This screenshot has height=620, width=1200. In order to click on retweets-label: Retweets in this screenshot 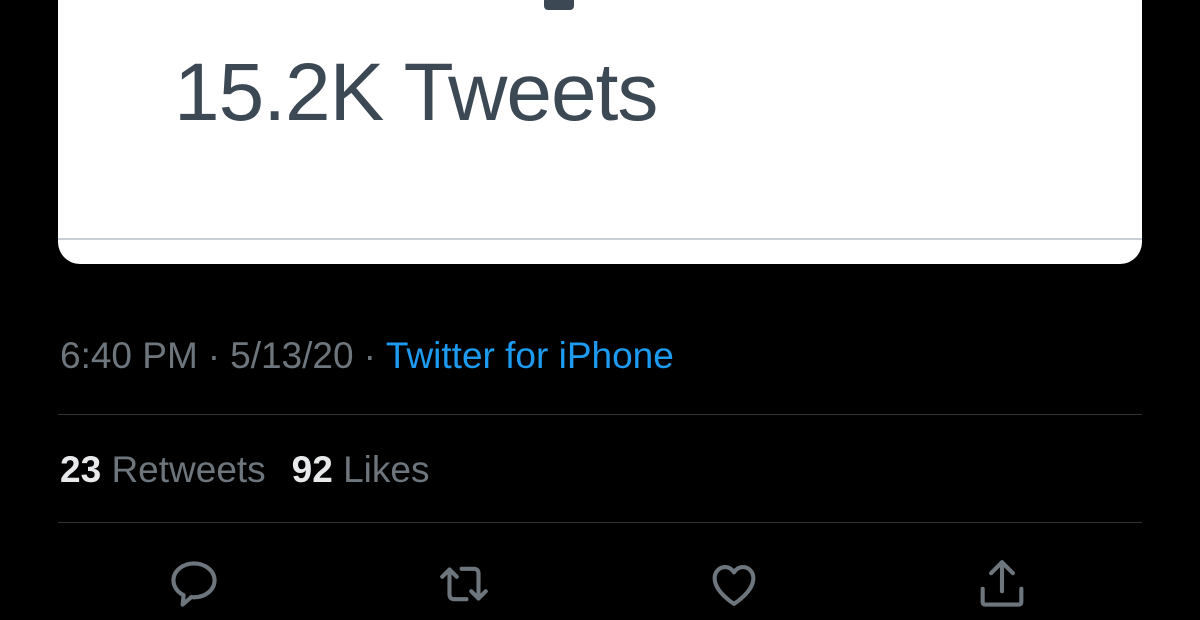, I will do `click(188, 469)`.